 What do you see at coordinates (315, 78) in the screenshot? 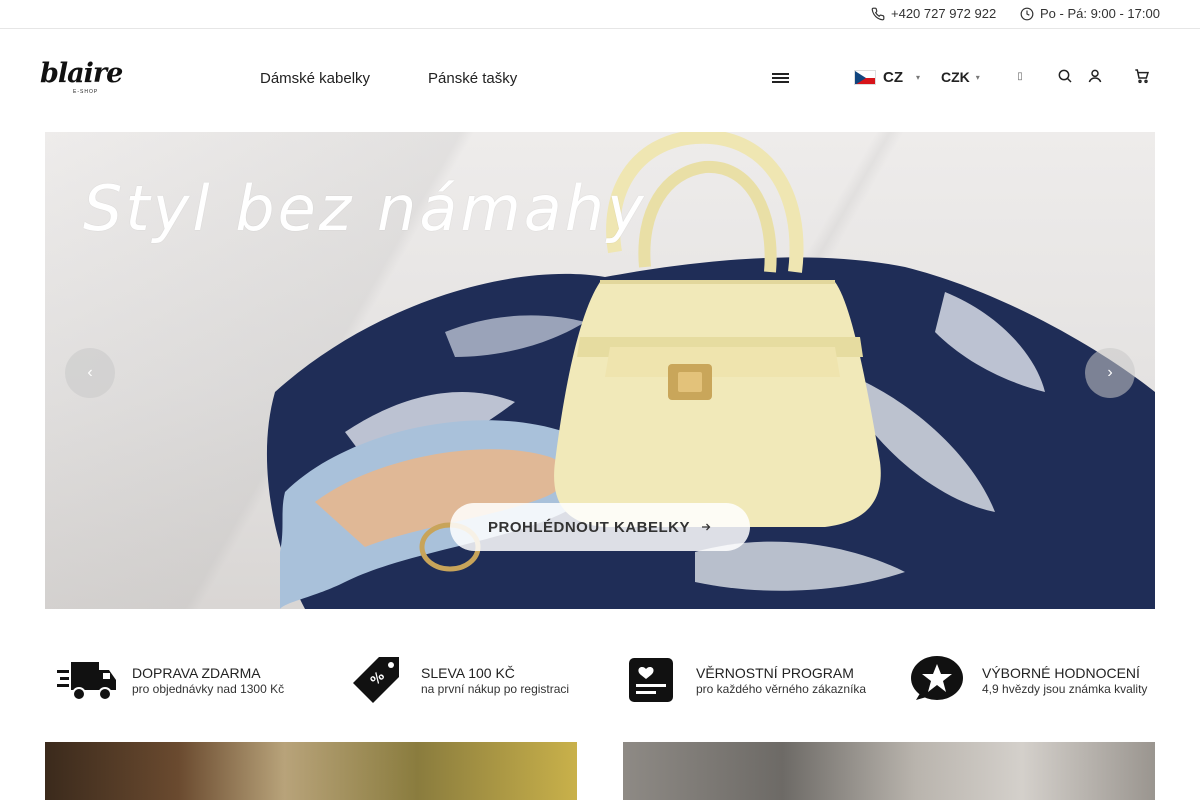
I see `nav-damske-kabelky: Dámské kabelky` at bounding box center [315, 78].